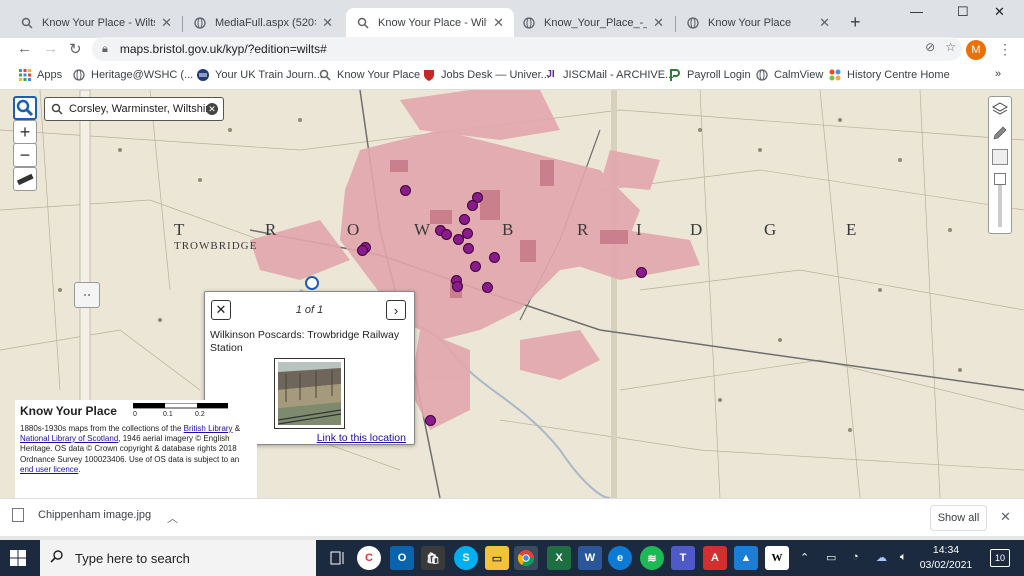  What do you see at coordinates (466, 558) in the screenshot?
I see `skype-icon: S` at bounding box center [466, 558].